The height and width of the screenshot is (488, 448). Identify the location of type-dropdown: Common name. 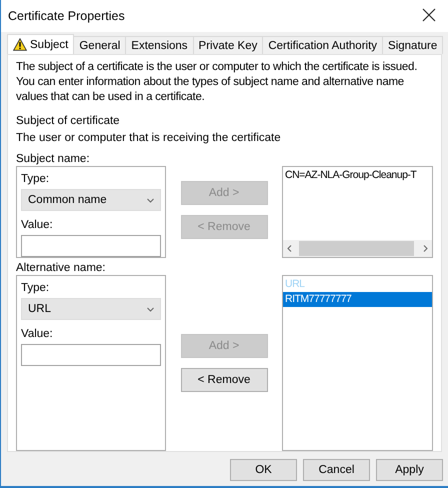
(91, 200).